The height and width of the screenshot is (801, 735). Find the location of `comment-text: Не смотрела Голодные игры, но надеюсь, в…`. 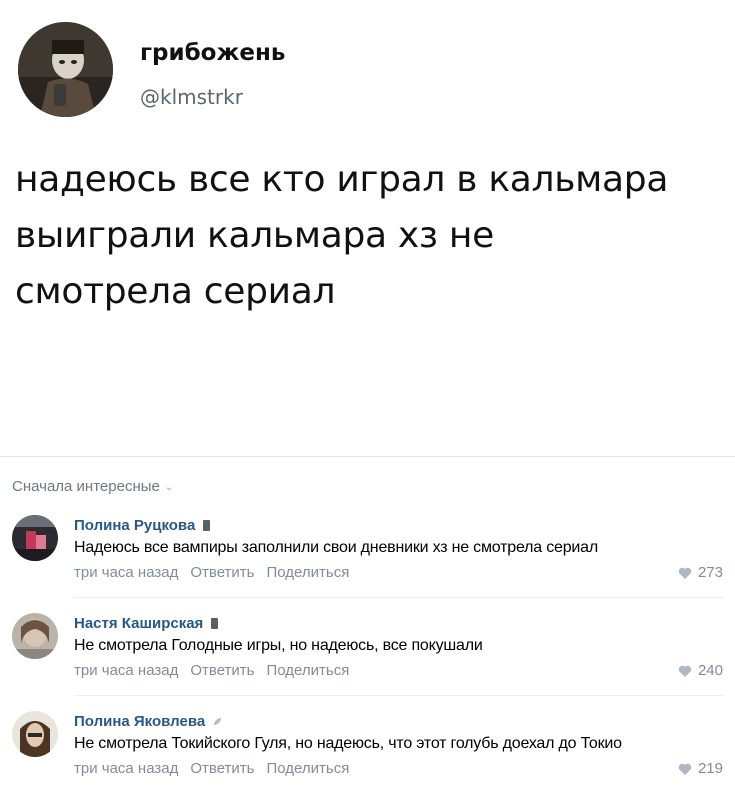

comment-text: Не смотрела Голодные игры, но надеюсь, в… is located at coordinates (278, 645).